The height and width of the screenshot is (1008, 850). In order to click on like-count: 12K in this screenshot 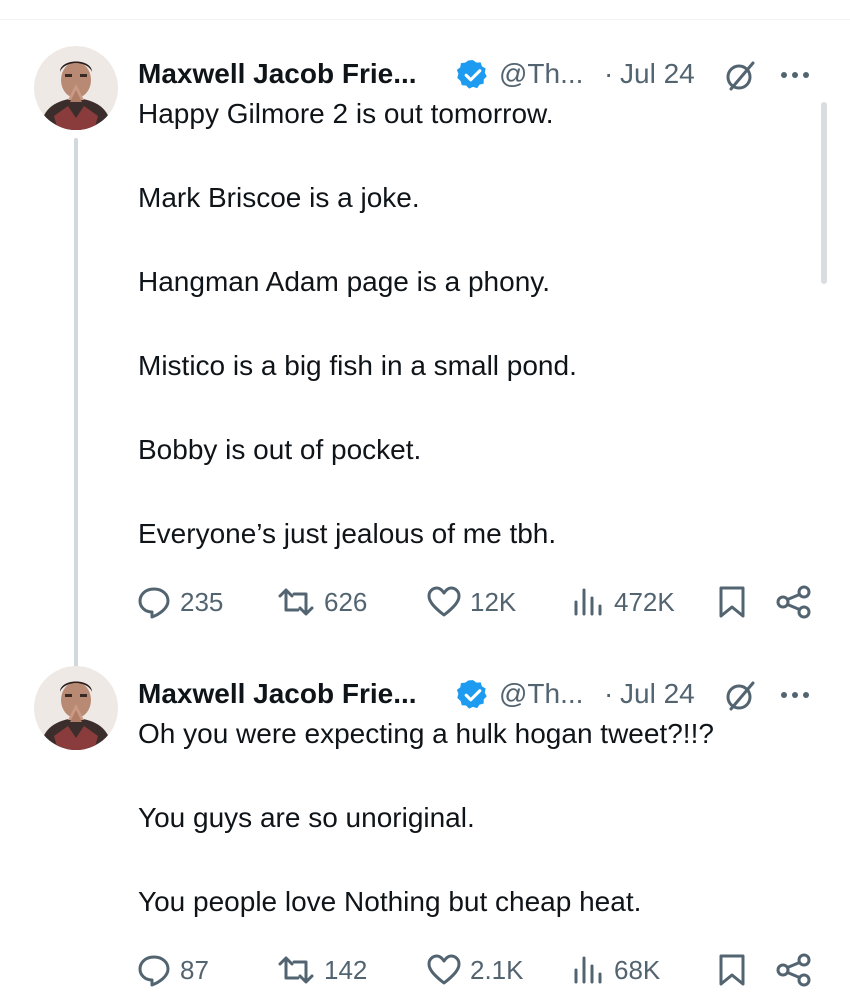, I will do `click(493, 601)`.